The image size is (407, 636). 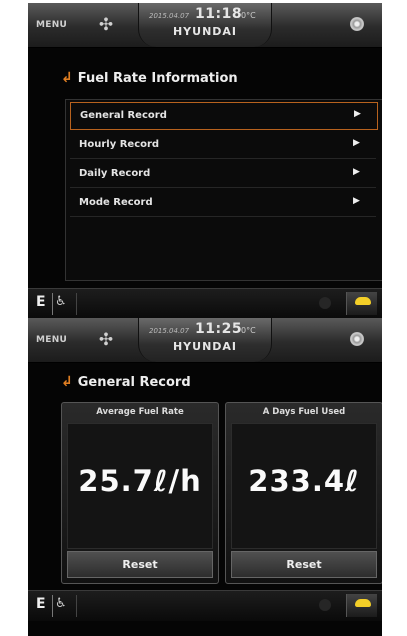 What do you see at coordinates (134, 382) in the screenshot?
I see `page-title: General Record` at bounding box center [134, 382].